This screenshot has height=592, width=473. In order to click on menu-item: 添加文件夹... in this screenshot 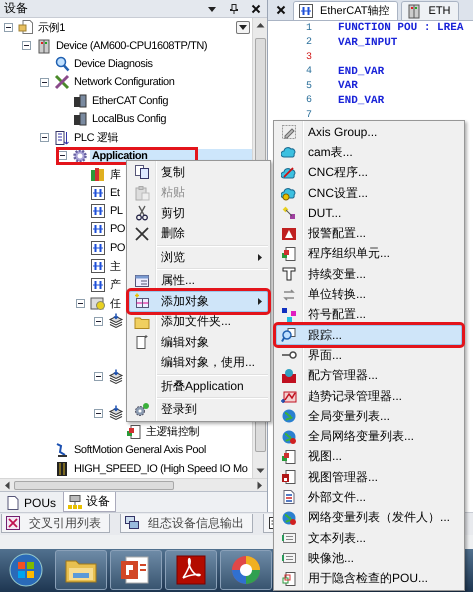, I will do `click(198, 322)`.